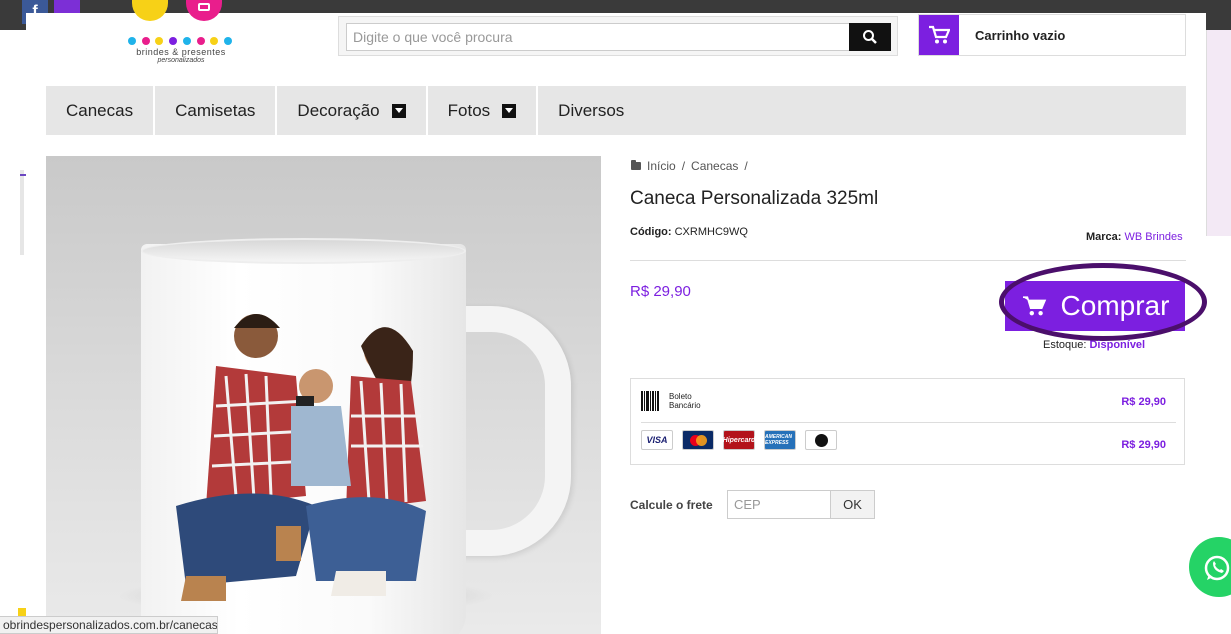 The image size is (1231, 634). What do you see at coordinates (1117, 345) in the screenshot?
I see `stock-value: Disponível` at bounding box center [1117, 345].